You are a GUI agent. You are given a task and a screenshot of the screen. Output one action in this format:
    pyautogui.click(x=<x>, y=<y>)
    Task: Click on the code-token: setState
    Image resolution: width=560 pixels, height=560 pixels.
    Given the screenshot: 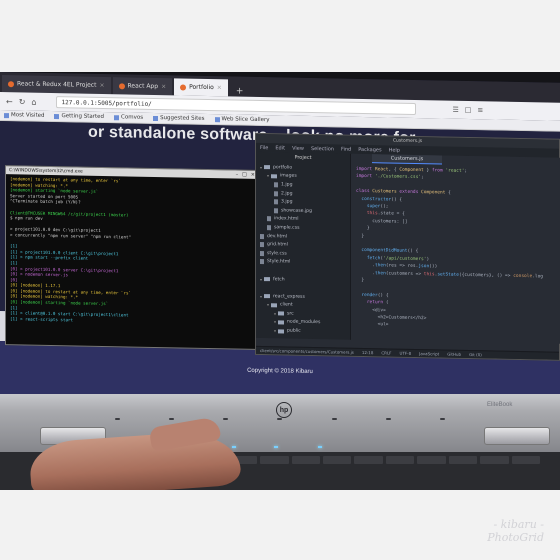 What is the action you would take?
    pyautogui.click(x=448, y=275)
    